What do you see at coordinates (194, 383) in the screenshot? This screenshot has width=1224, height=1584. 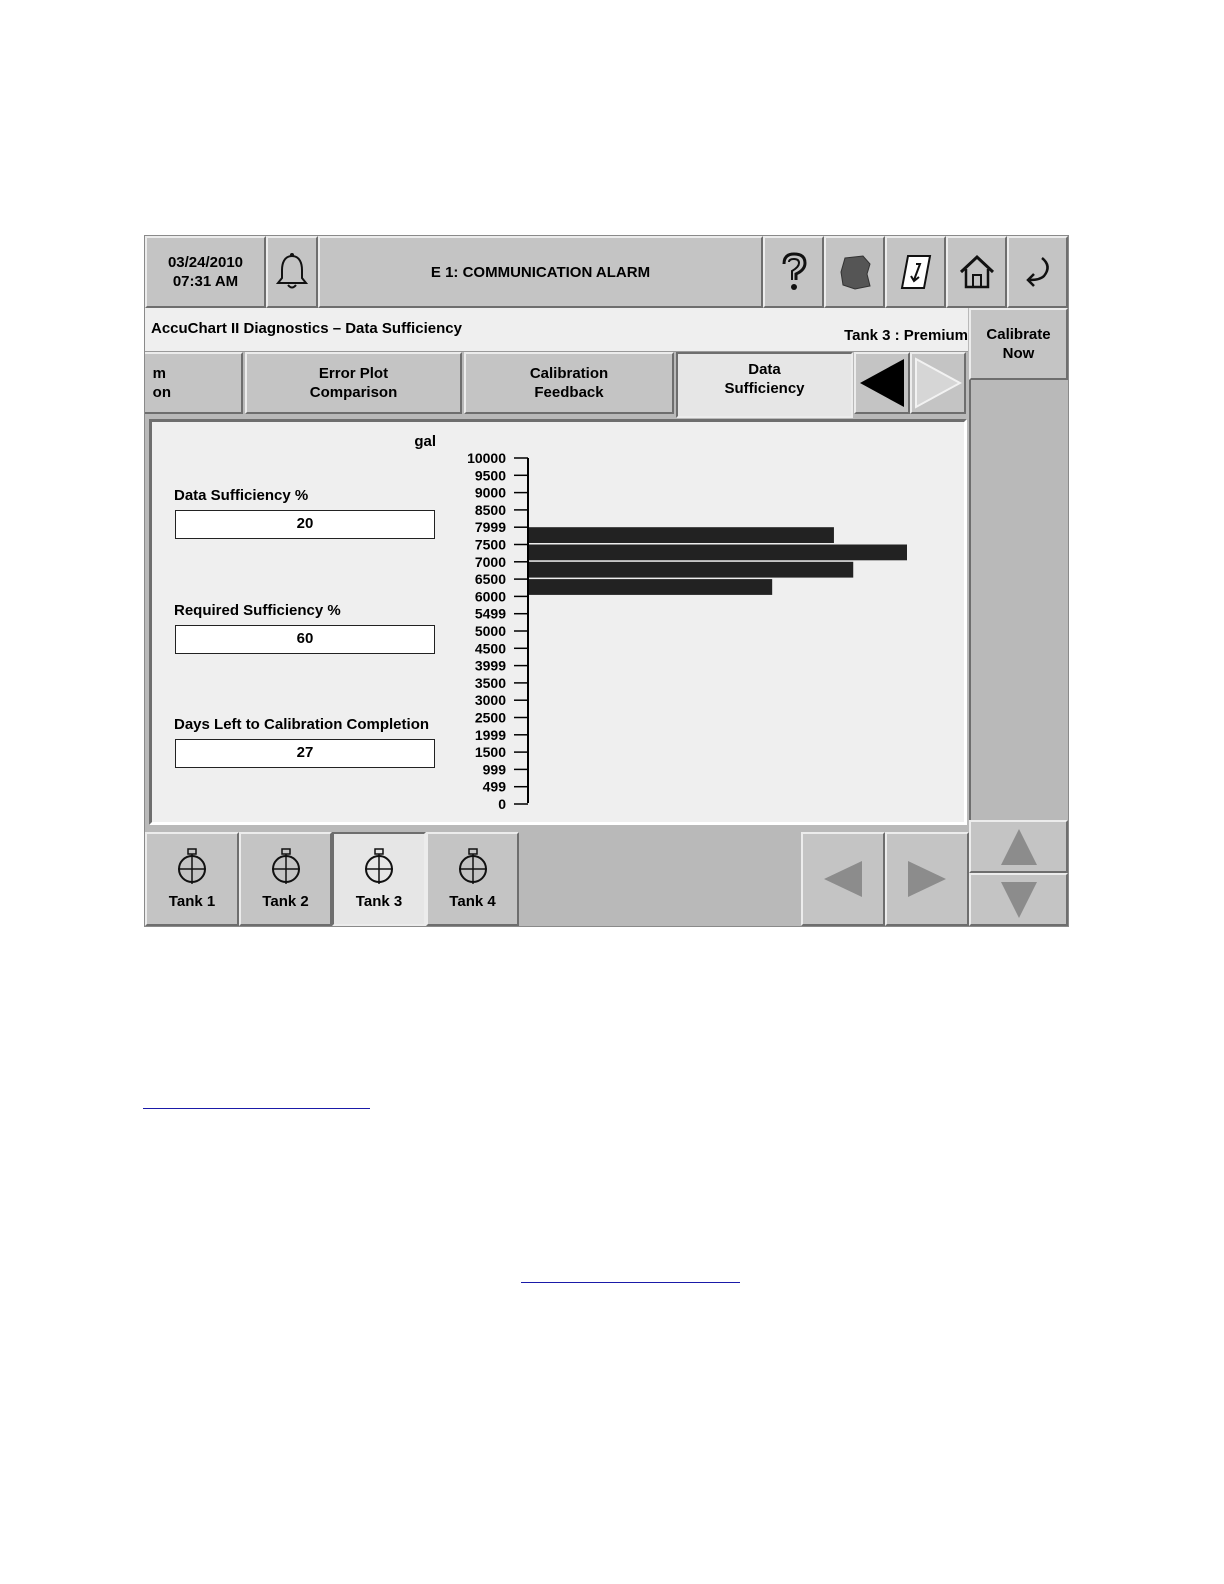 I see `tab-partial: m on` at bounding box center [194, 383].